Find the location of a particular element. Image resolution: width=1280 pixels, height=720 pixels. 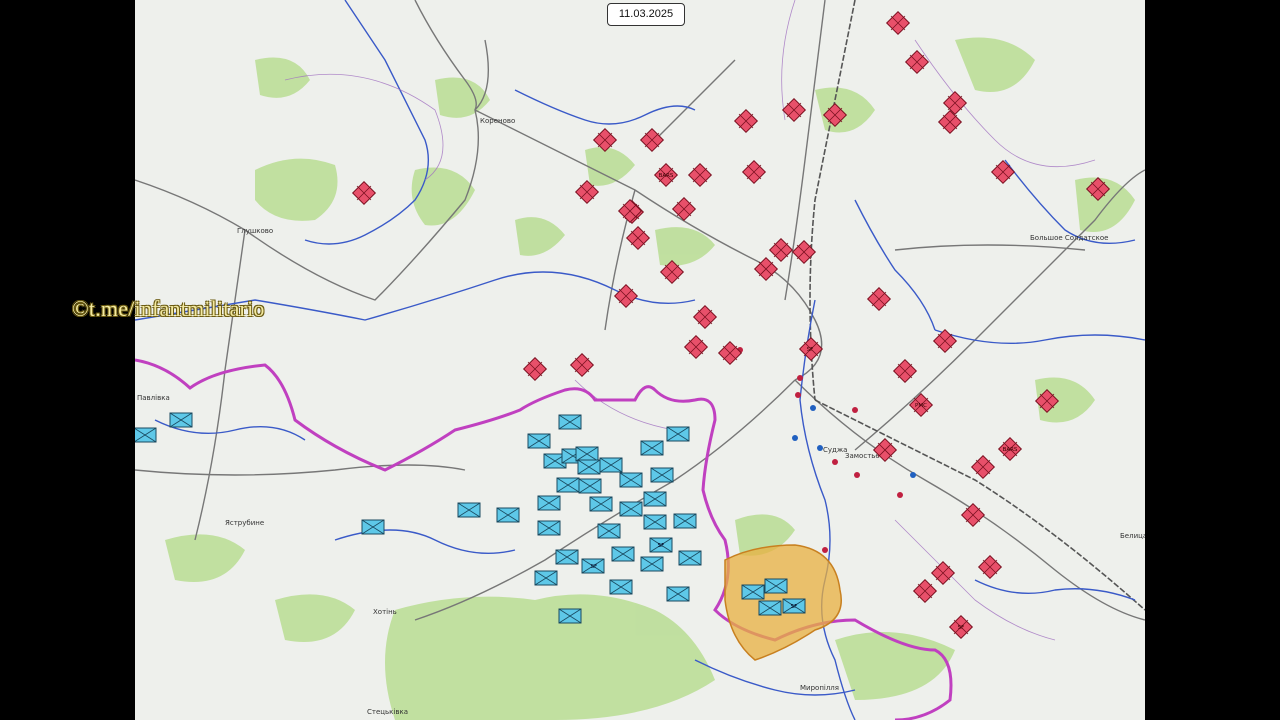

place-label: Суджа is located at coordinates (835, 450).